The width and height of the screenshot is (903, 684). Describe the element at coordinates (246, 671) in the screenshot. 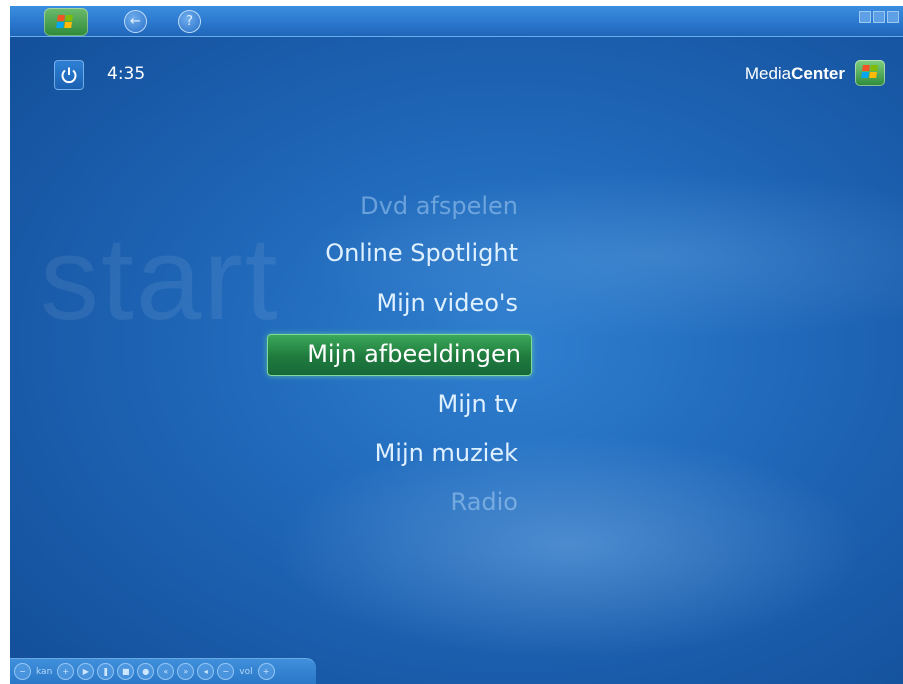

I see `volume-label: vol` at that location.